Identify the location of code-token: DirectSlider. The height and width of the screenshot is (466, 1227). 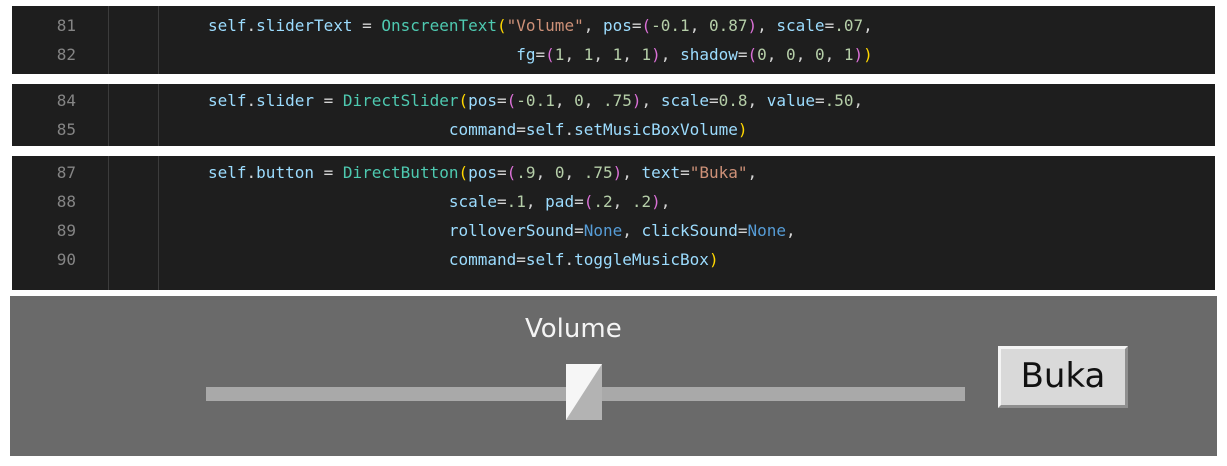
(400, 100).